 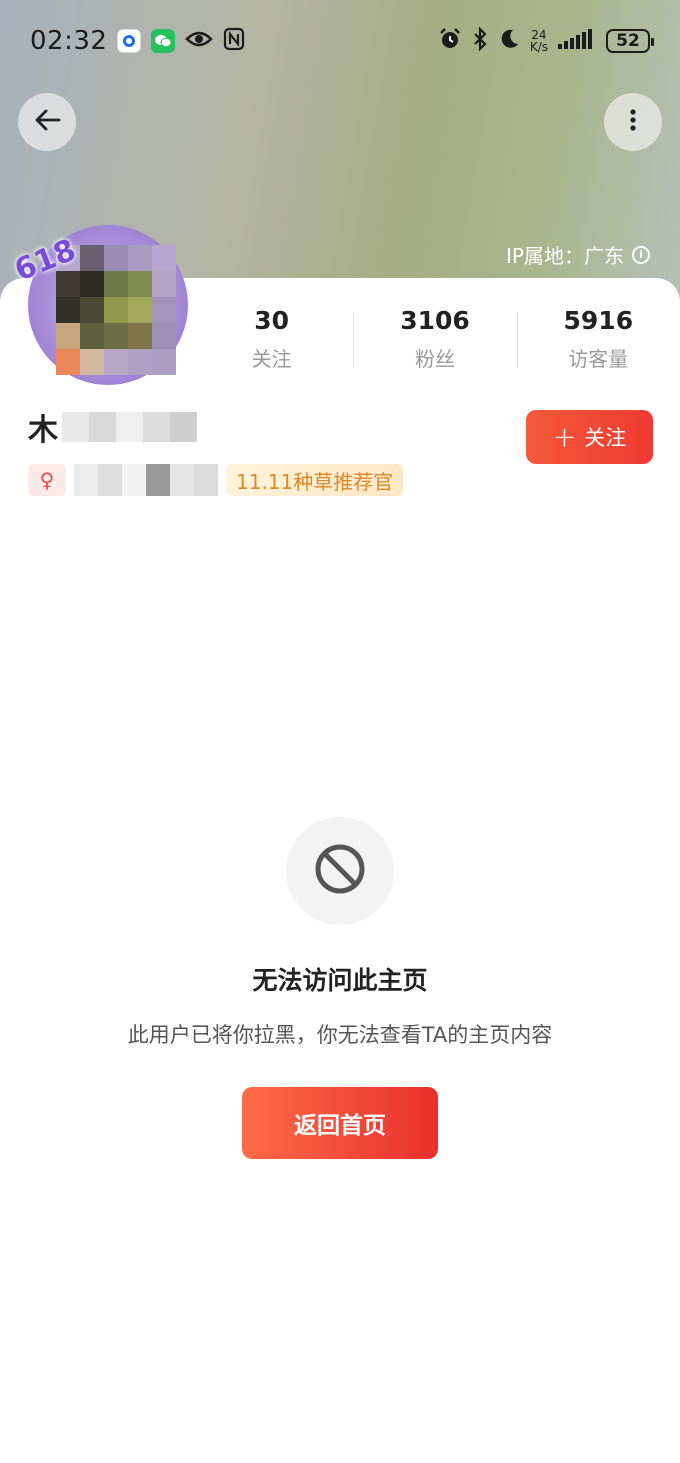 I want to click on profile-tags: ♀ 11.11种草推荐官, so click(x=216, y=480).